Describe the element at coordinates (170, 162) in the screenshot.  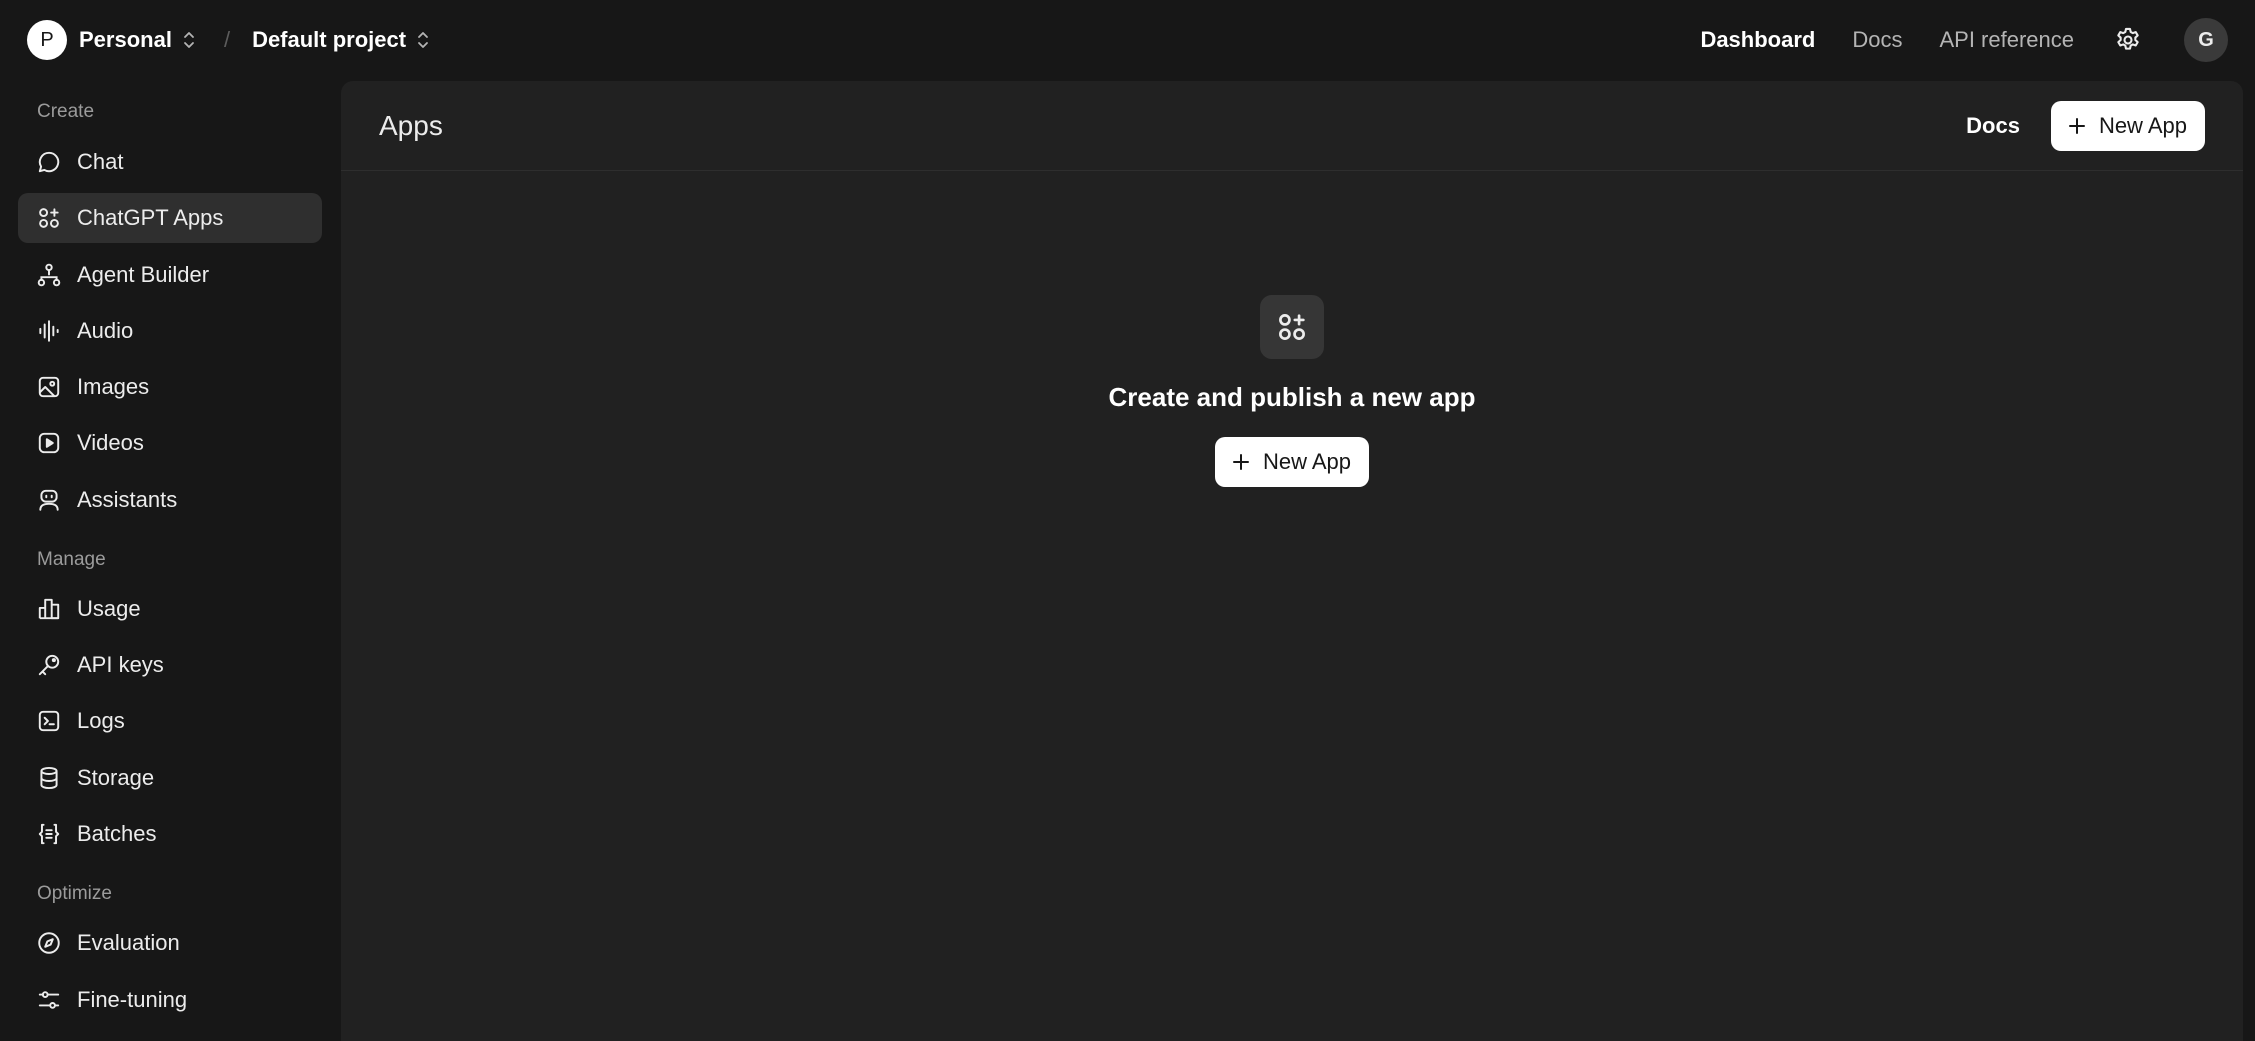
I see `sidebar-item-chat: Chat` at that location.